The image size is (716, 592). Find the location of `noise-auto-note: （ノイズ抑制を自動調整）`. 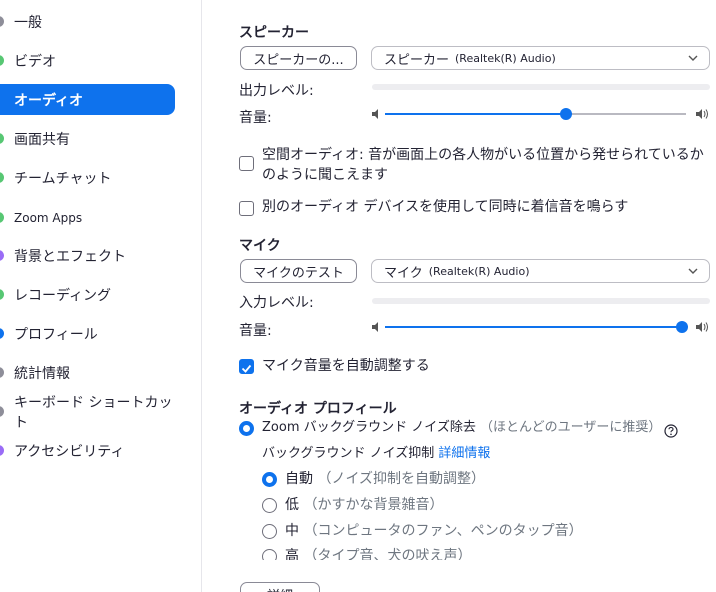

noise-auto-note: （ノイズ抑制を自動調整） is located at coordinates (401, 479).